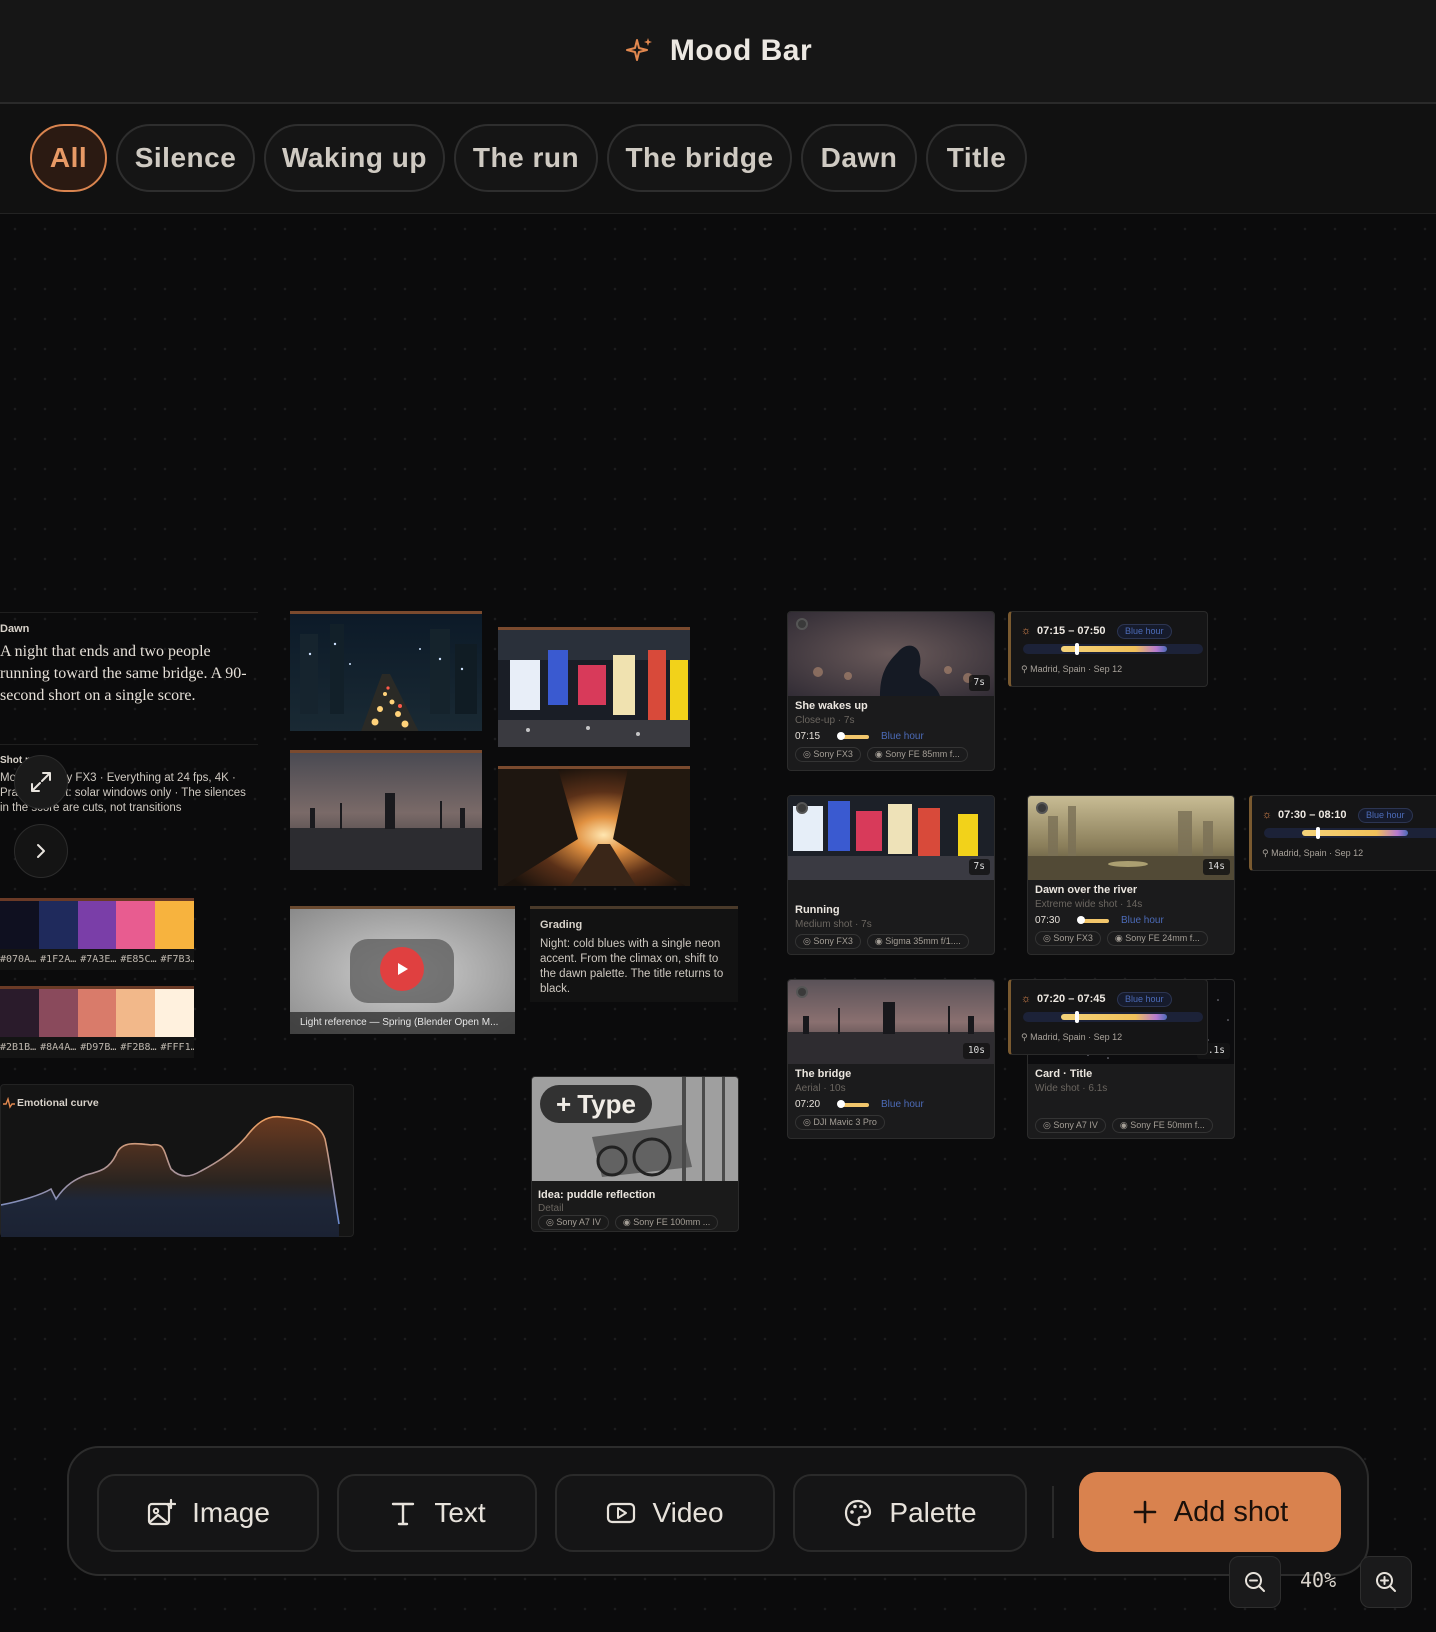 The image size is (1436, 1632). Describe the element at coordinates (564, 1103) in the screenshot. I see `plus-icon: +` at that location.